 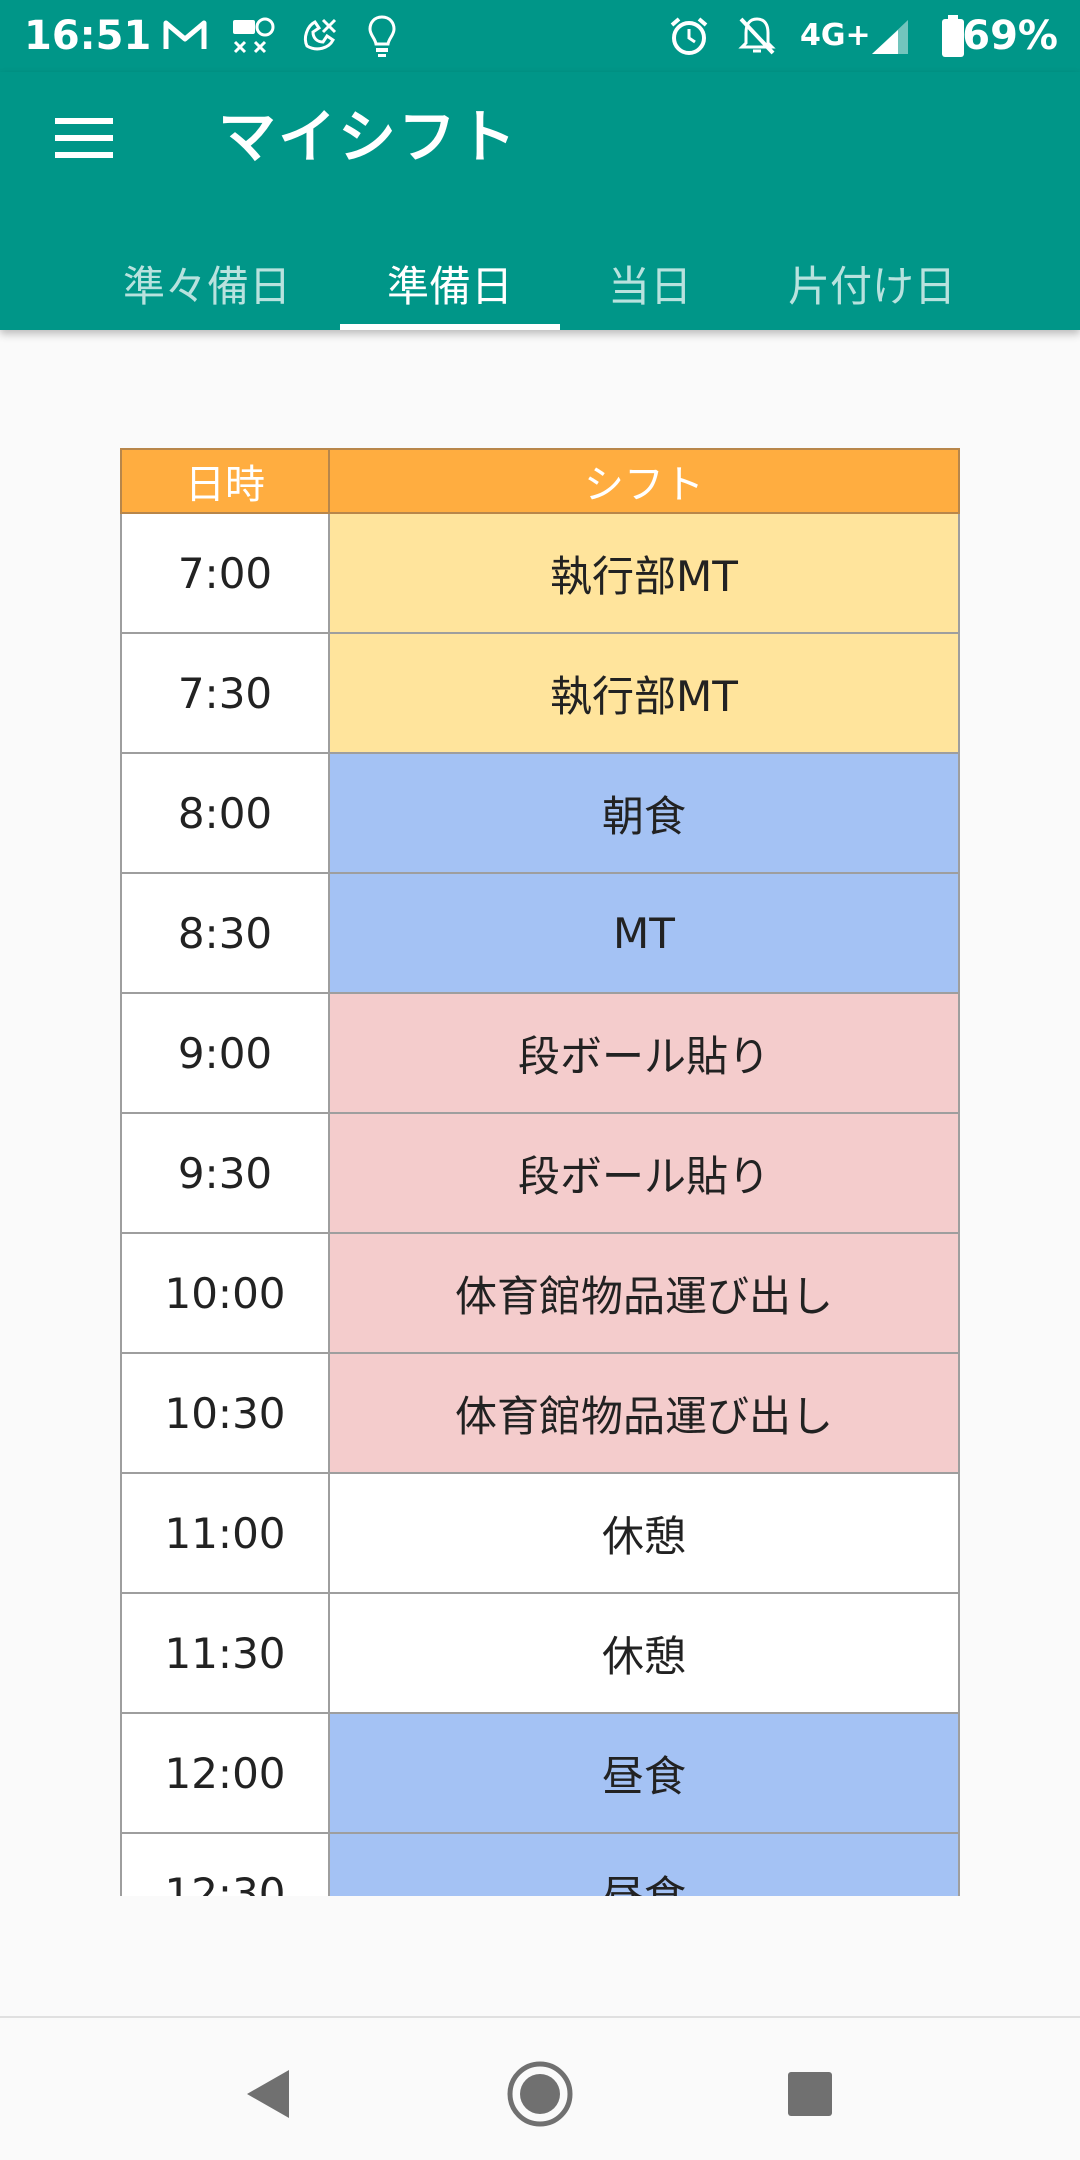 I want to click on shift-time-cell: 9:30, so click(x=225, y=1173).